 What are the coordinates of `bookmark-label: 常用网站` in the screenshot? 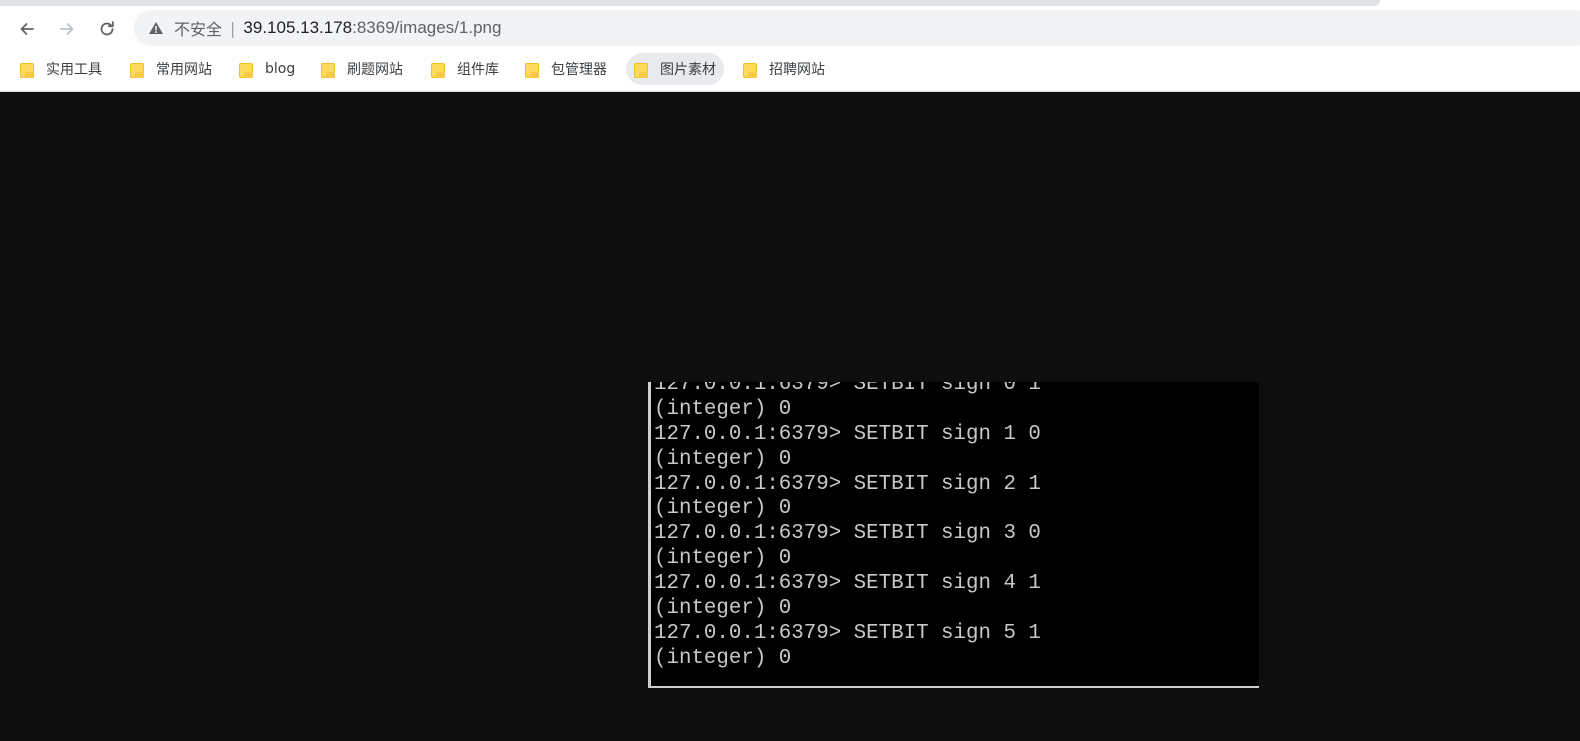 It's located at (184, 70).